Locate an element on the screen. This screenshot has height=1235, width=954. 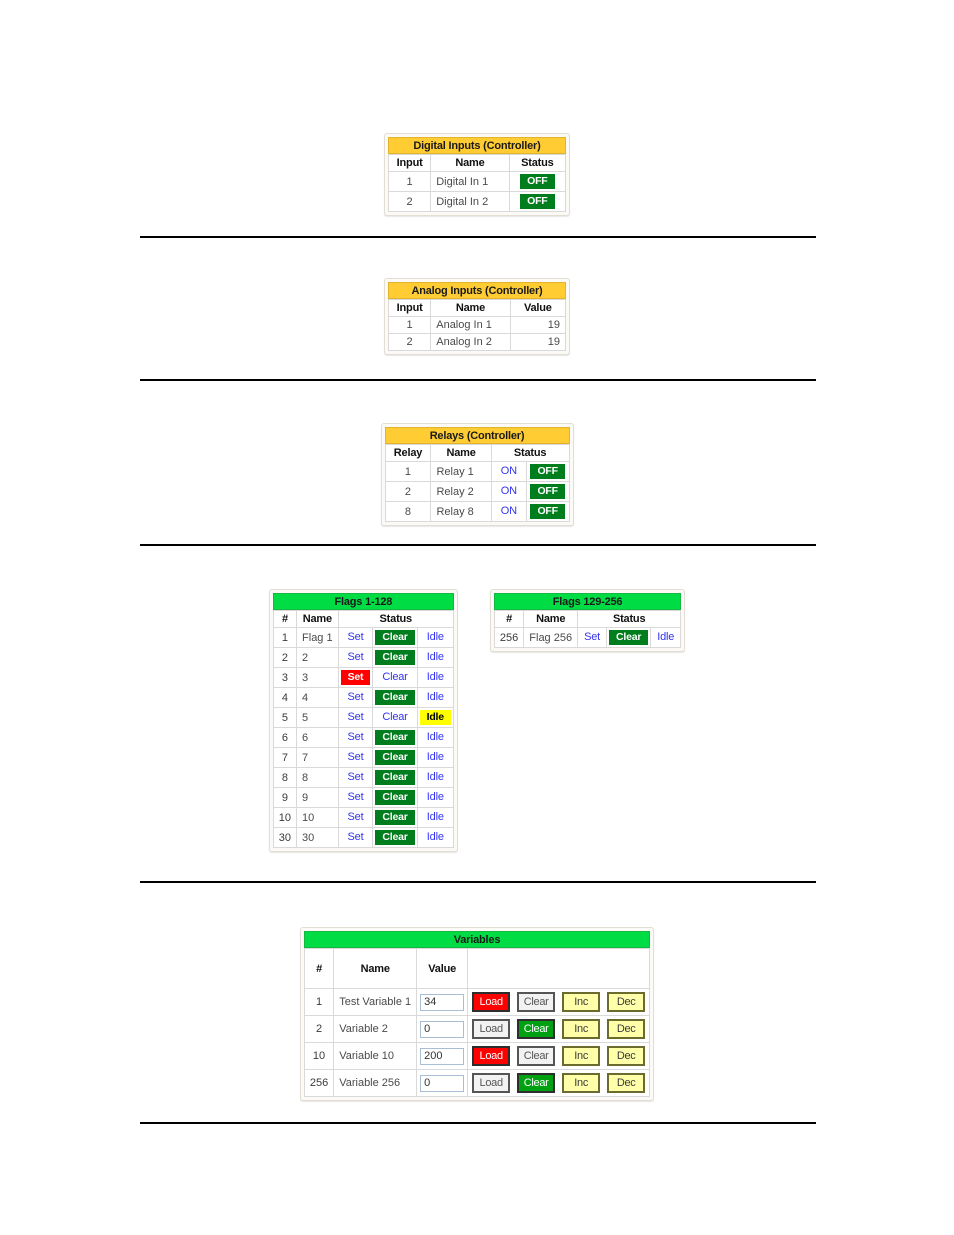
column-header-number: # is located at coordinates (509, 619).